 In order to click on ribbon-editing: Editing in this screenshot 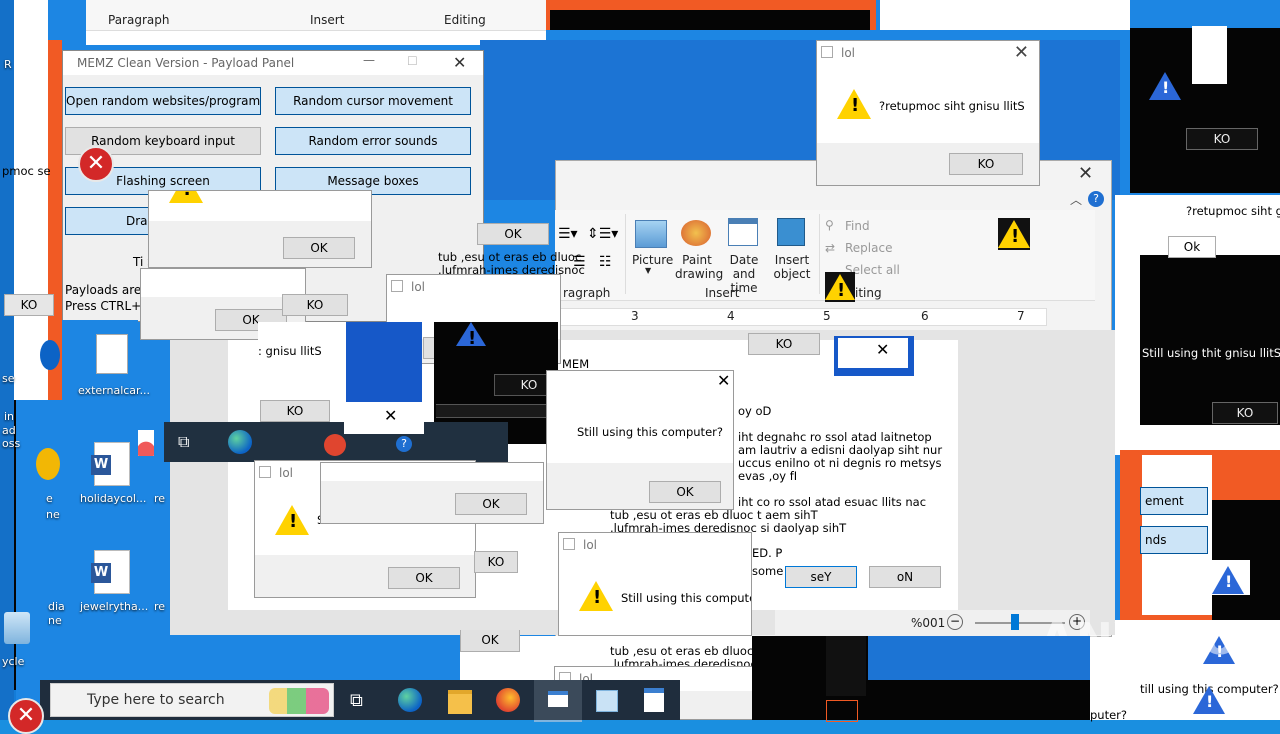, I will do `click(465, 20)`.